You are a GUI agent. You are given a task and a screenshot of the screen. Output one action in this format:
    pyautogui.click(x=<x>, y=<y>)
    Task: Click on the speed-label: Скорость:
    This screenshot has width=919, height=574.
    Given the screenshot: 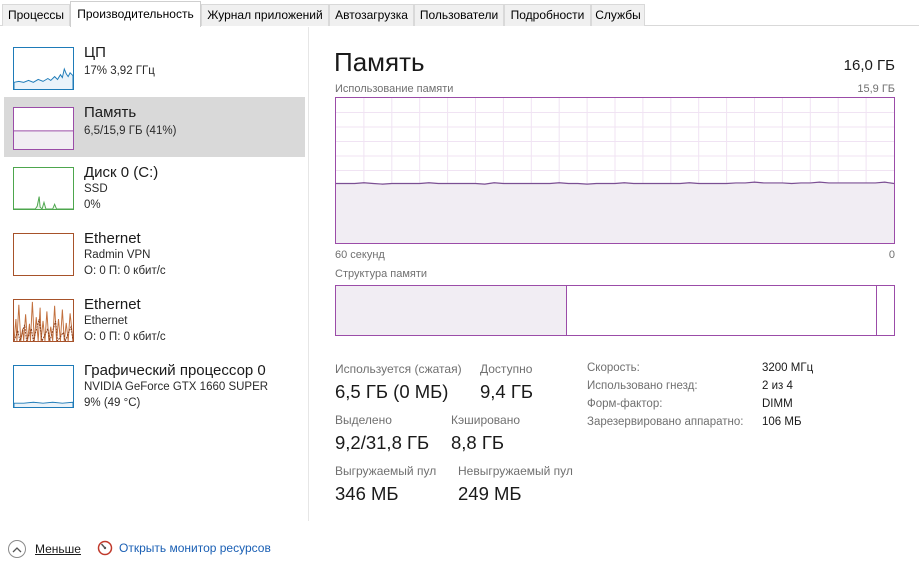 What is the action you would take?
    pyautogui.click(x=613, y=368)
    